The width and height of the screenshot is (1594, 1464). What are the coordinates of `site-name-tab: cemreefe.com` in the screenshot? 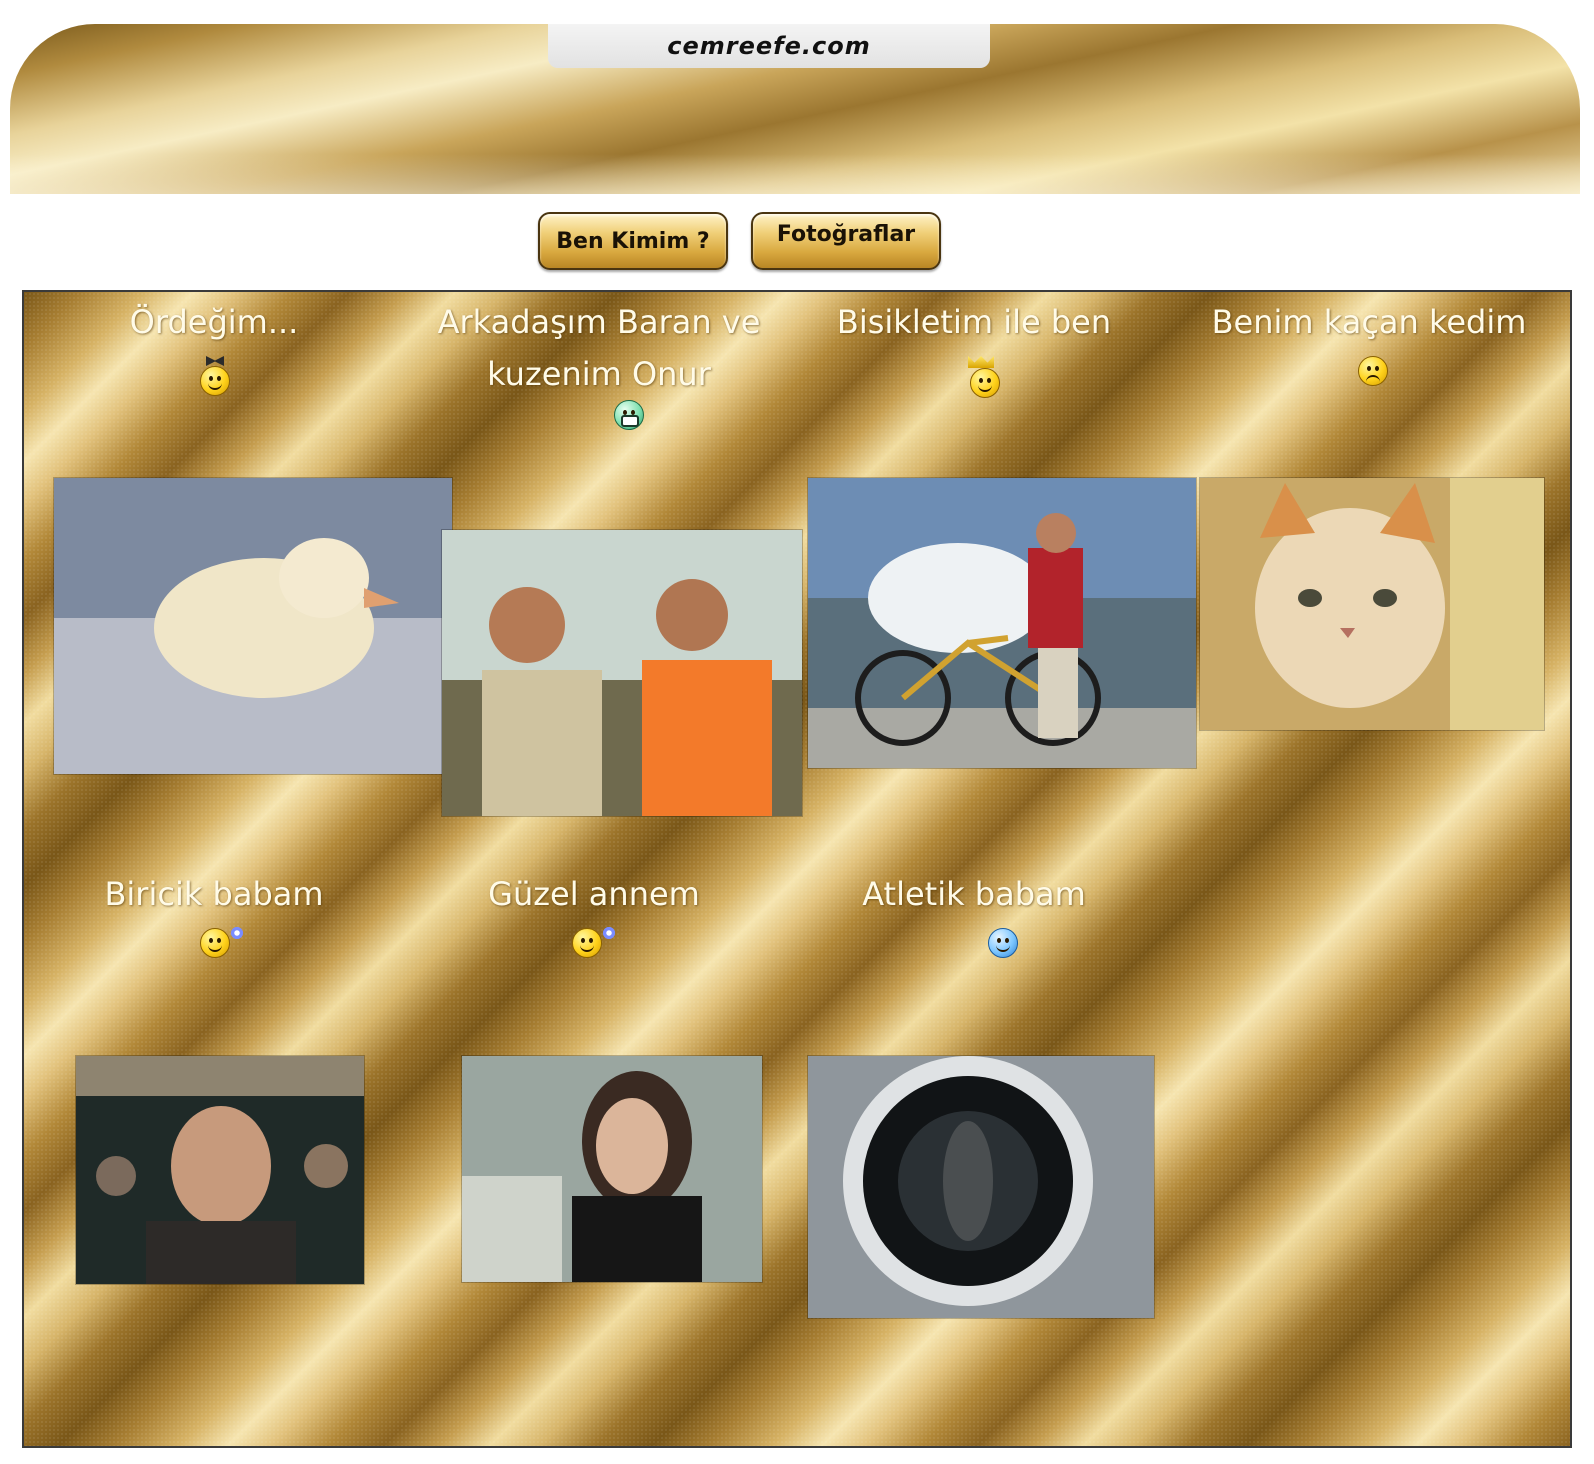 It's located at (769, 46).